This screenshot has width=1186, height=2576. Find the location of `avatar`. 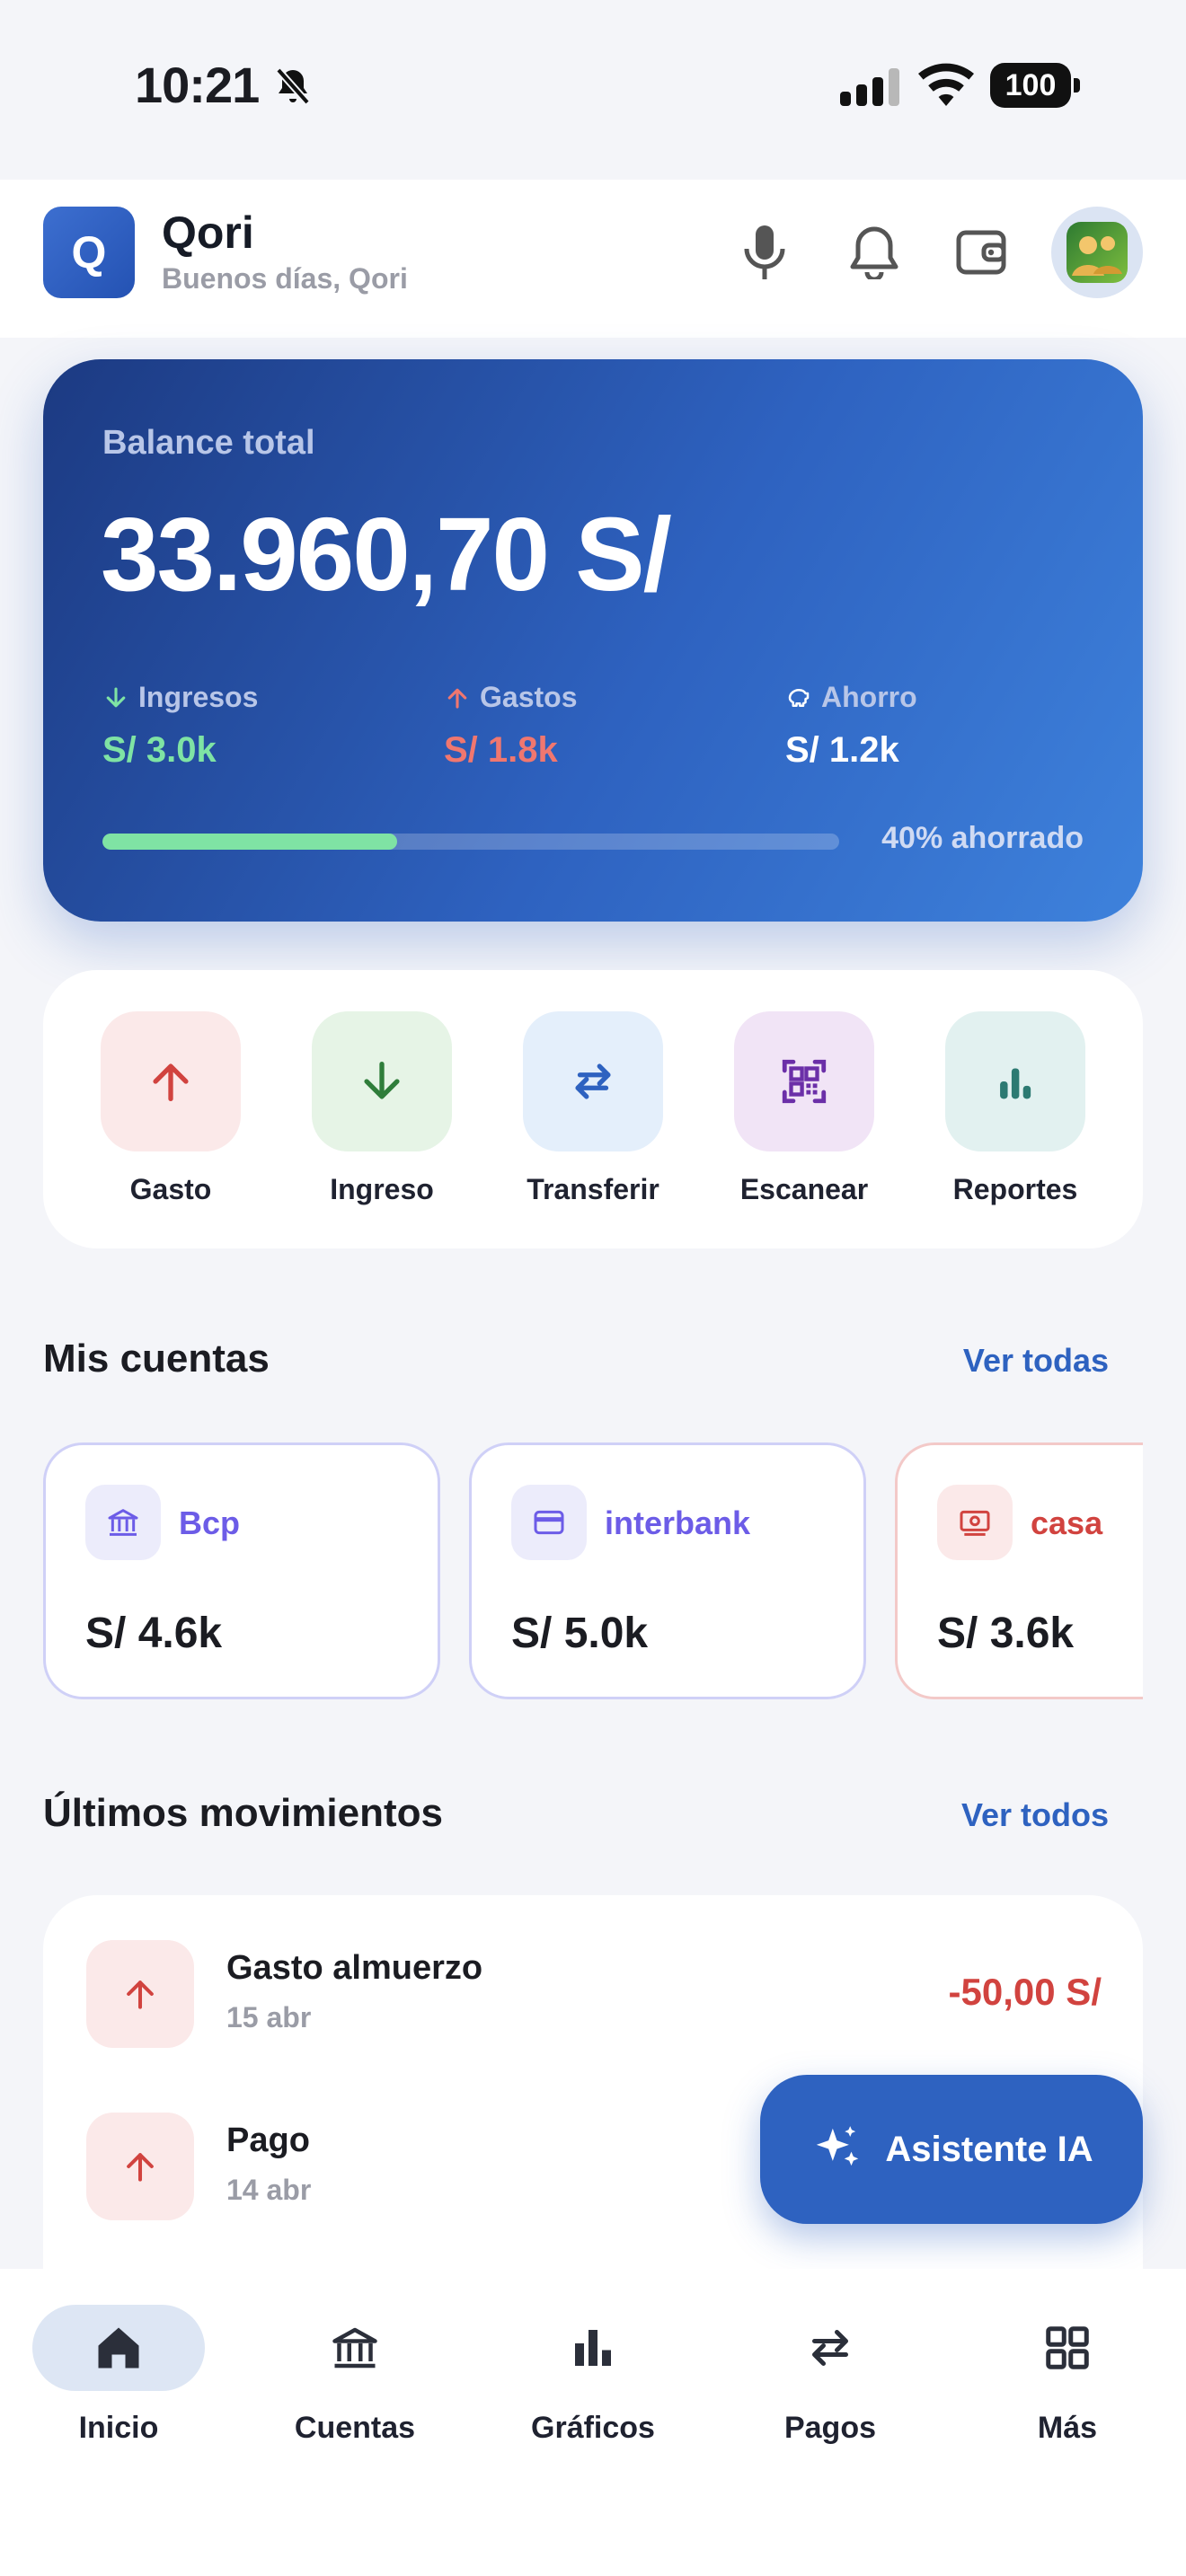

avatar is located at coordinates (1097, 252).